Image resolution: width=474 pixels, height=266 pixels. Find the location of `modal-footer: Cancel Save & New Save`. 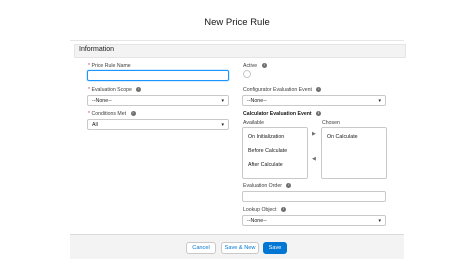

modal-footer: Cancel Save & New Save is located at coordinates (237, 246).